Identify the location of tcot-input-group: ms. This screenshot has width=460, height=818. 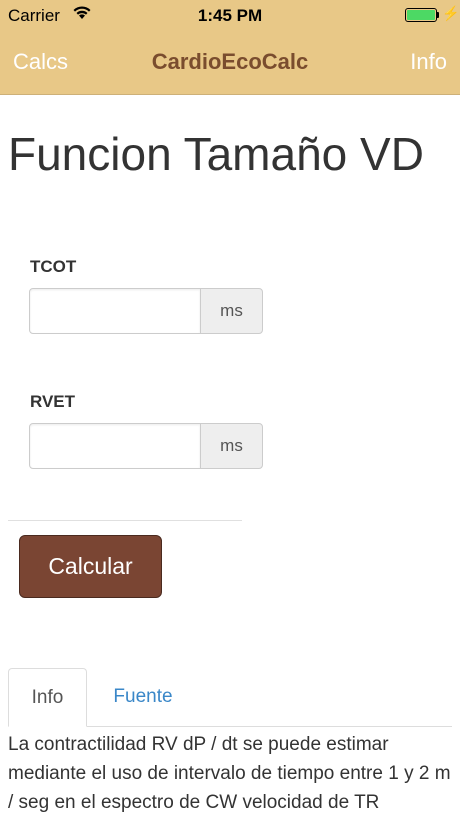
(146, 311).